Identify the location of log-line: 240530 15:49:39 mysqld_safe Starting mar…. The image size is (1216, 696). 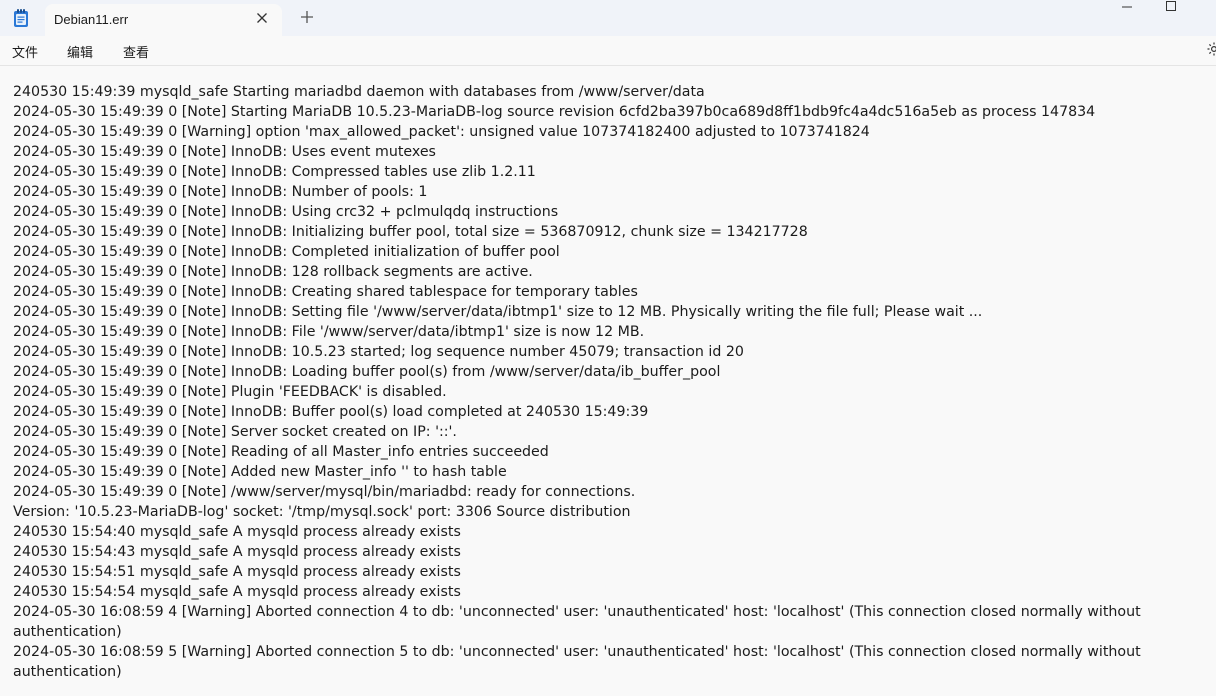
(359, 92).